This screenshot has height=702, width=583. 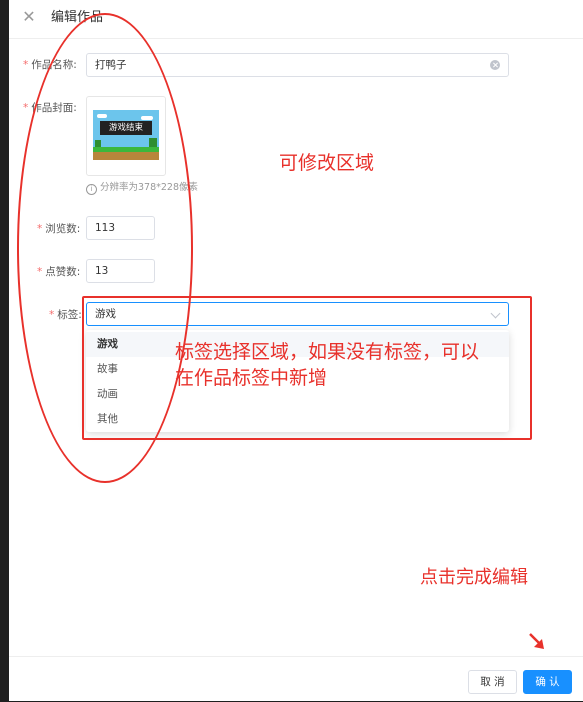 What do you see at coordinates (327, 352) in the screenshot?
I see `annotation-tag-area-line1: 标签选择区域，如果没有标签，可以` at bounding box center [327, 352].